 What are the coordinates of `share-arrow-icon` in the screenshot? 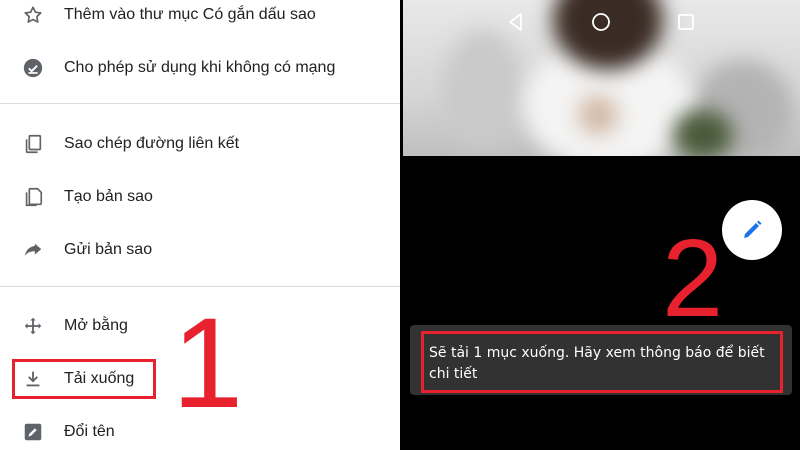 It's located at (33, 250).